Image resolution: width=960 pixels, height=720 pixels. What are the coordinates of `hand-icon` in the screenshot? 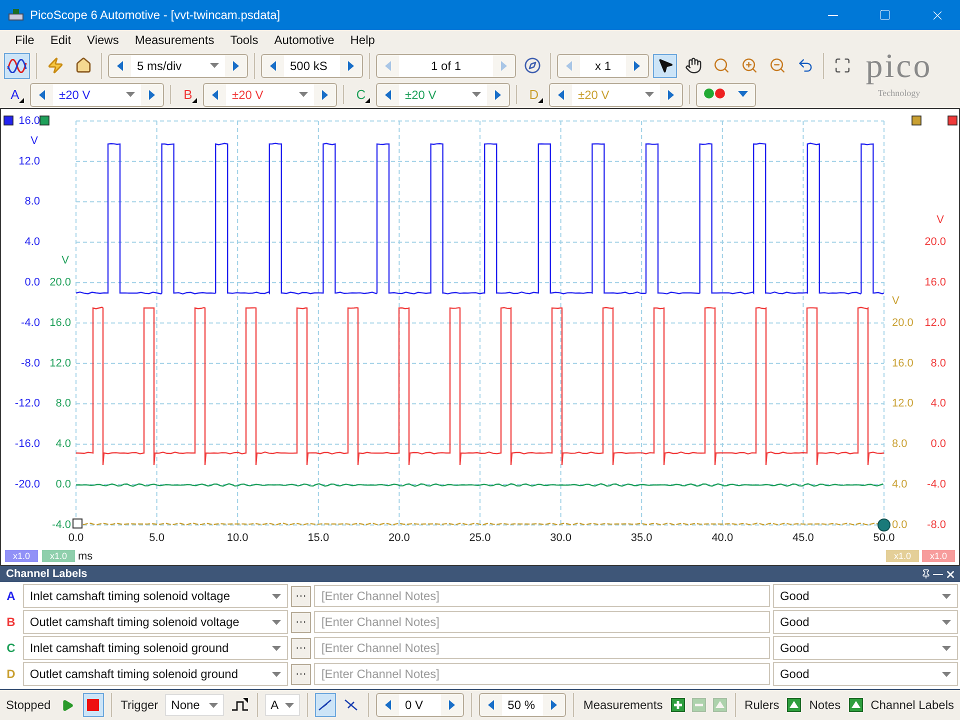 It's located at (693, 65).